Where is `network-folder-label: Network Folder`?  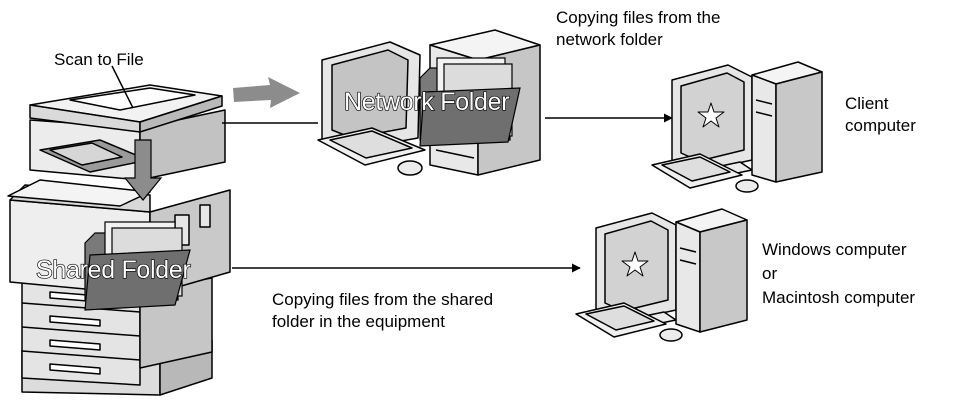 network-folder-label: Network Folder is located at coordinates (426, 101).